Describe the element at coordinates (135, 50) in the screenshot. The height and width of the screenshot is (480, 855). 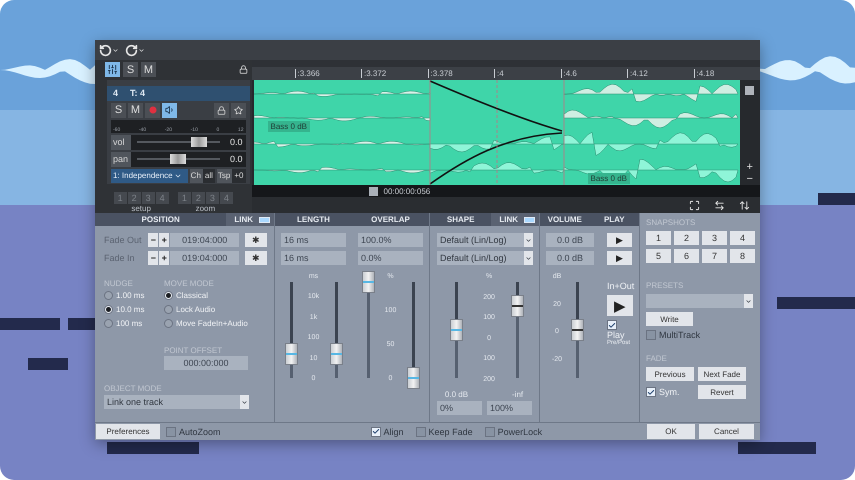
I see `redo-icon` at that location.